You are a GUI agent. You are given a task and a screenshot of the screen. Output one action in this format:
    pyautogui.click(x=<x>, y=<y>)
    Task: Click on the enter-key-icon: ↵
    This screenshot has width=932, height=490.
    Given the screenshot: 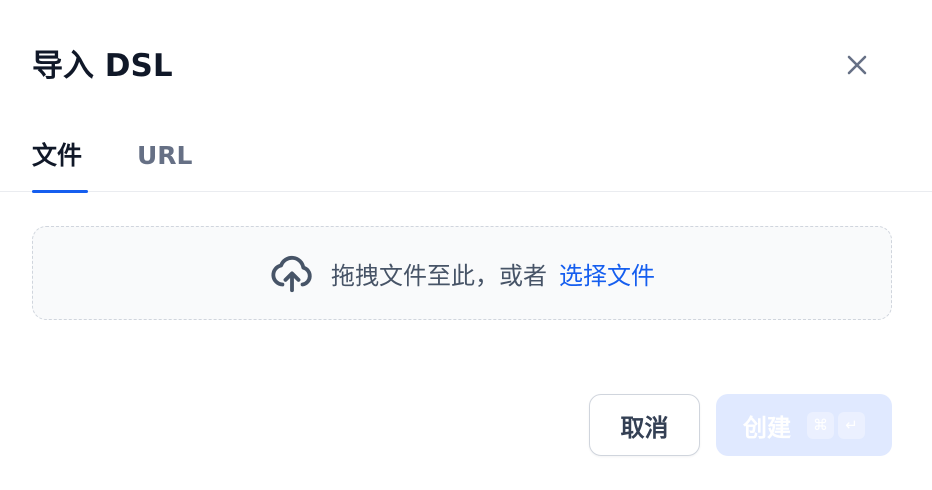 What is the action you would take?
    pyautogui.click(x=851, y=425)
    